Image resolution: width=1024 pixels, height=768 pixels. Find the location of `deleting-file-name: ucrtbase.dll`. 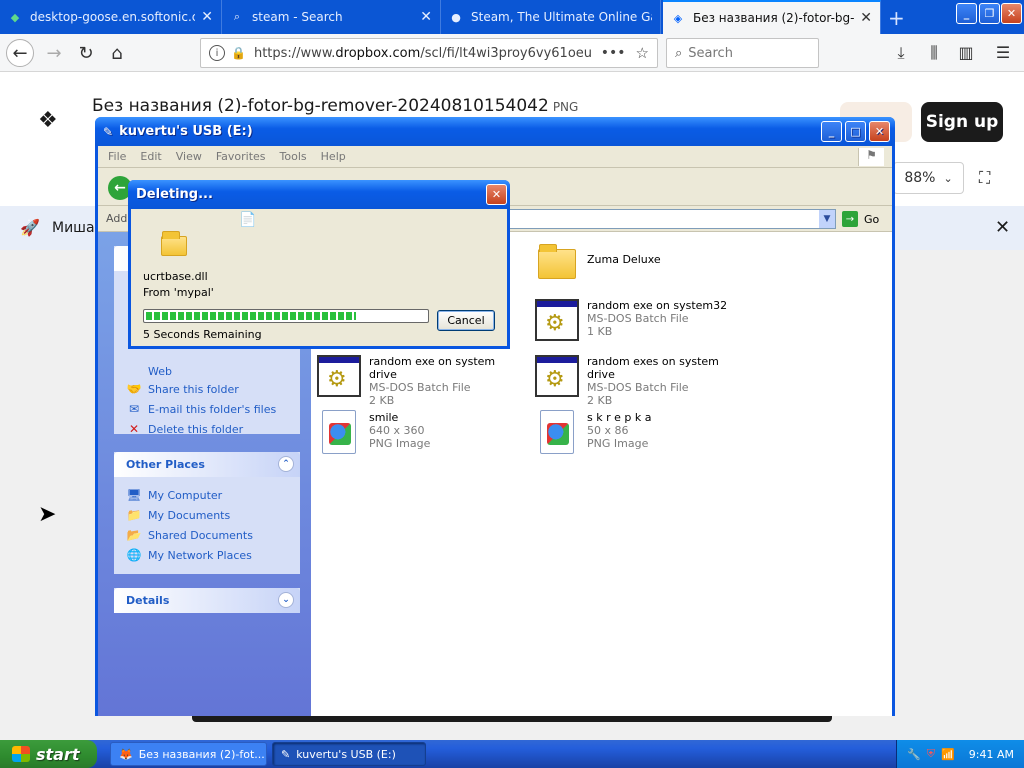

deleting-file-name: ucrtbase.dll is located at coordinates (175, 276).